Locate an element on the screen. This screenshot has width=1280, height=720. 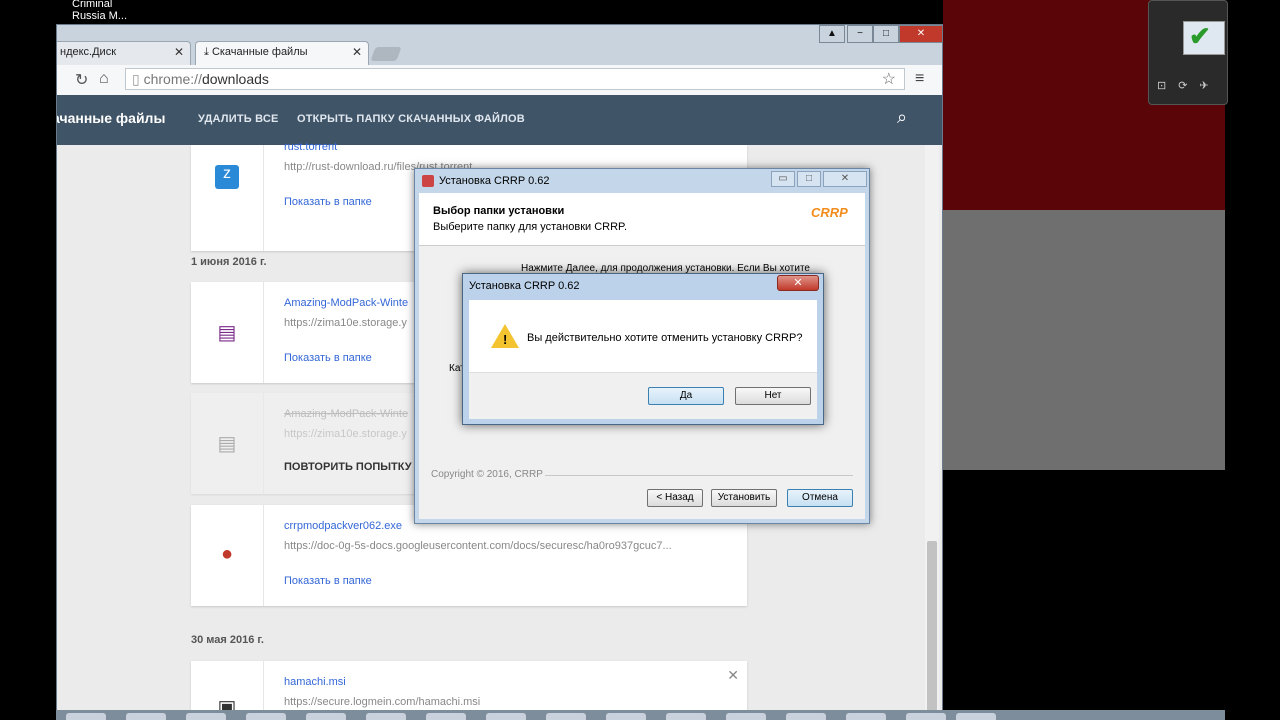
reload-icon: ↻ is located at coordinates (81, 80).